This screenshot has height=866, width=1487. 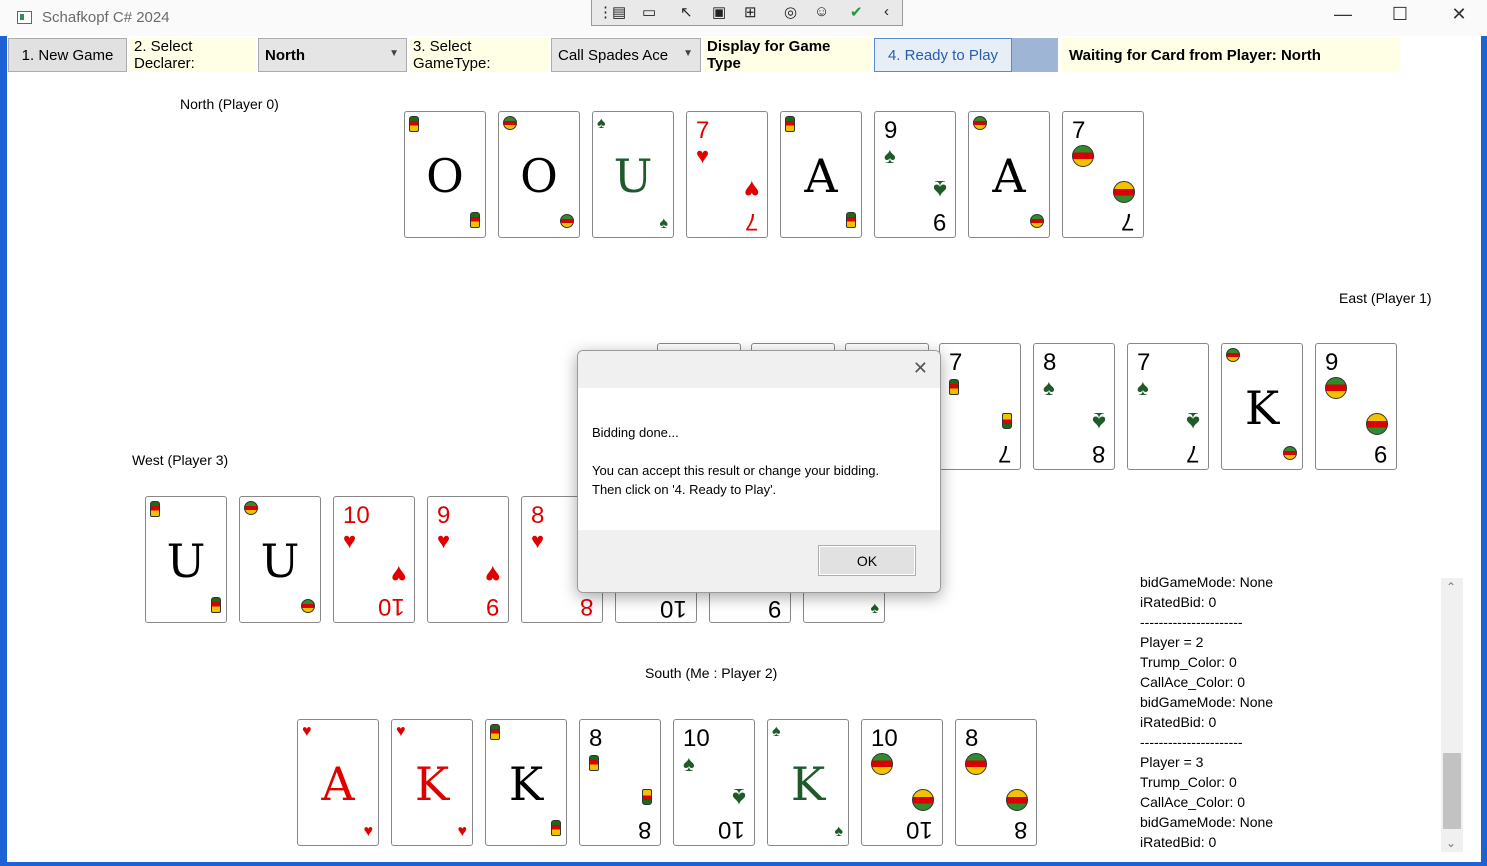 What do you see at coordinates (445, 174) in the screenshot?
I see `card-north-0: O` at bounding box center [445, 174].